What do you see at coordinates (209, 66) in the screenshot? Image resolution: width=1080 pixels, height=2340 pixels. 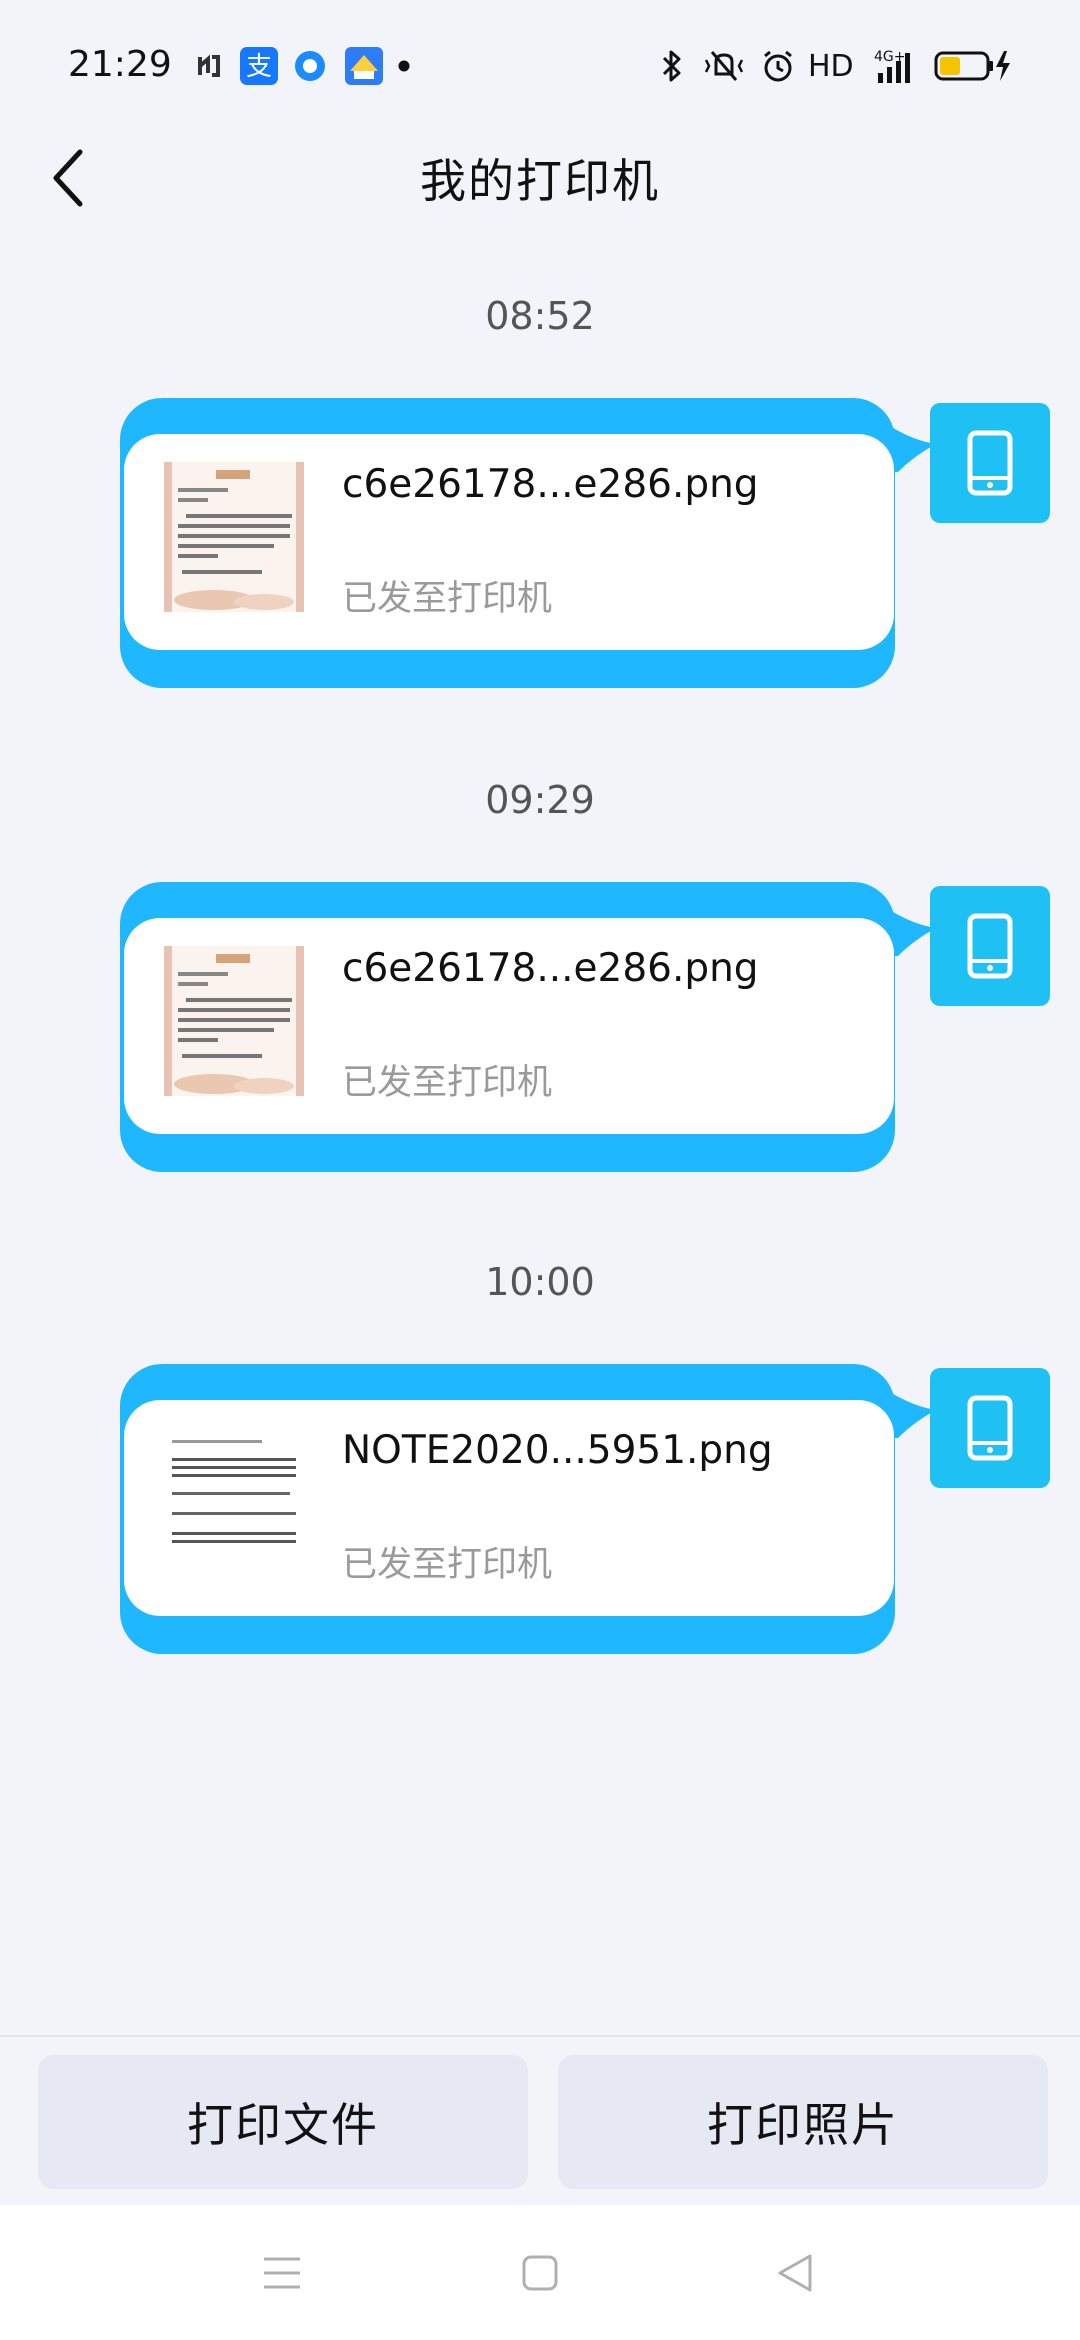 I see `app-icon` at bounding box center [209, 66].